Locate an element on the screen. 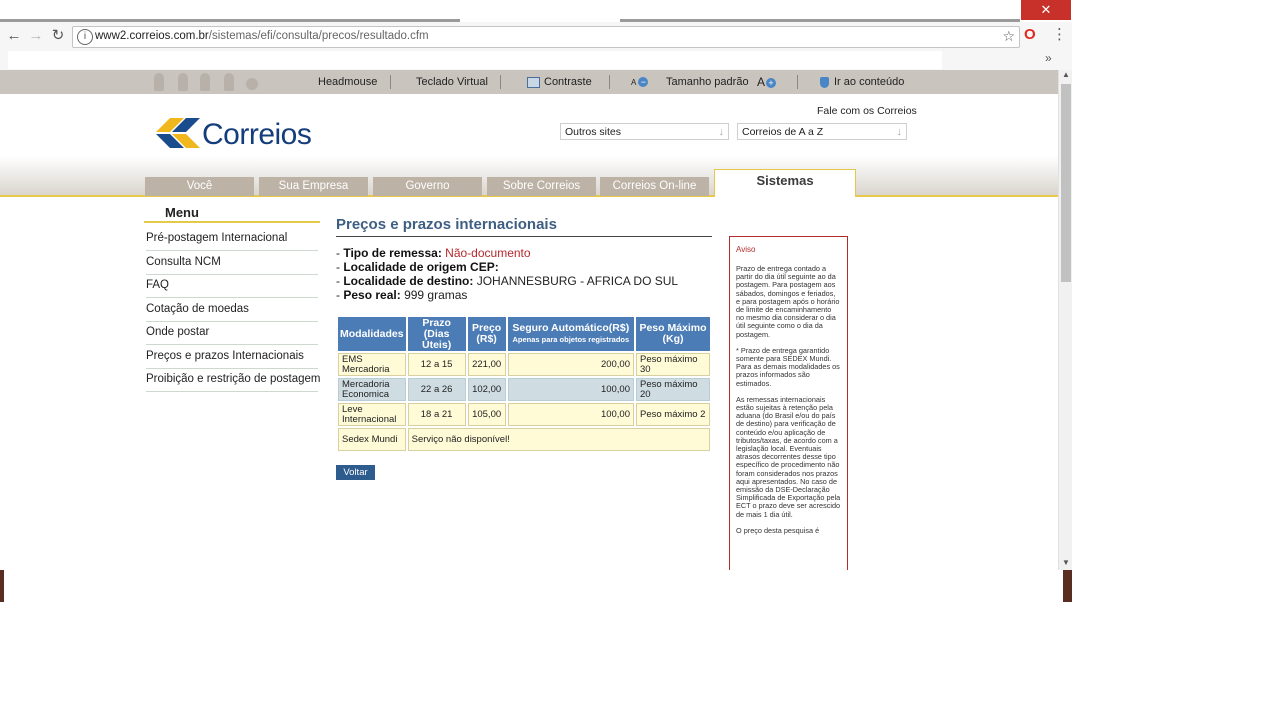 This screenshot has width=1280, height=720. cell-modalidade: Mercadoria Economica is located at coordinates (372, 389).